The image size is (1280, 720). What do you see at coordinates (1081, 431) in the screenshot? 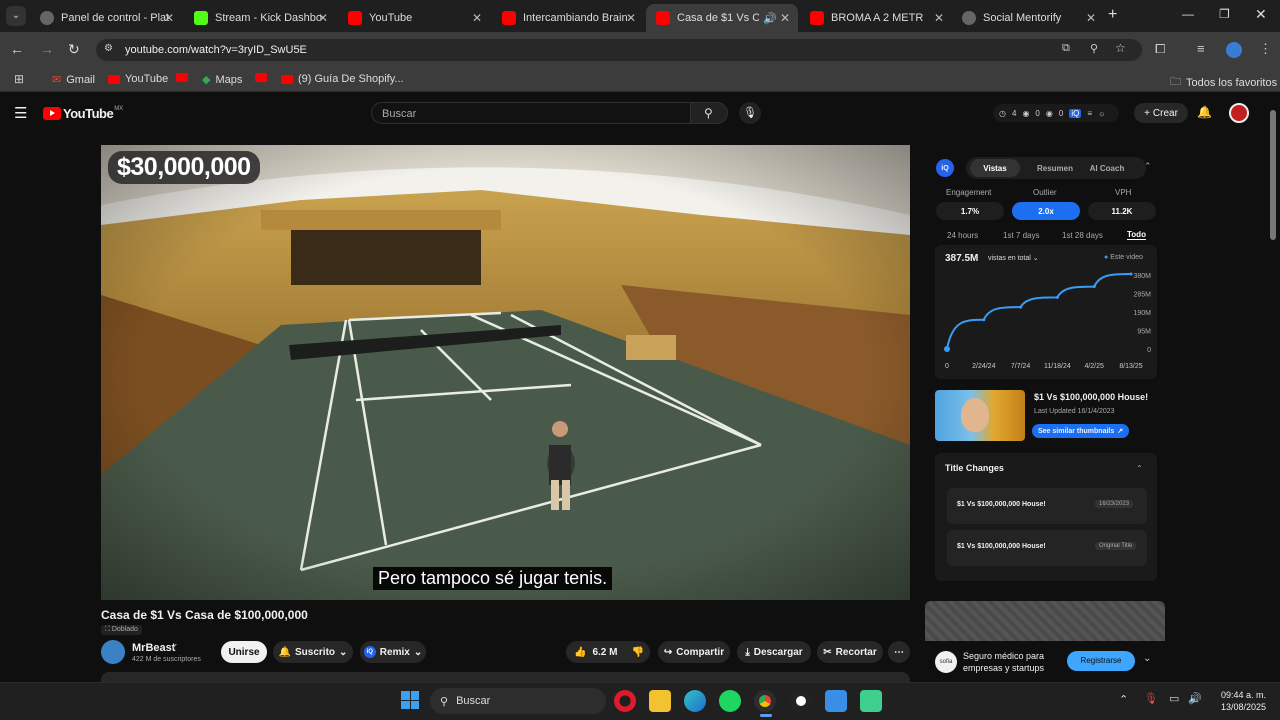
I see `see-similar-button: See similar thumbnails ↗` at bounding box center [1081, 431].